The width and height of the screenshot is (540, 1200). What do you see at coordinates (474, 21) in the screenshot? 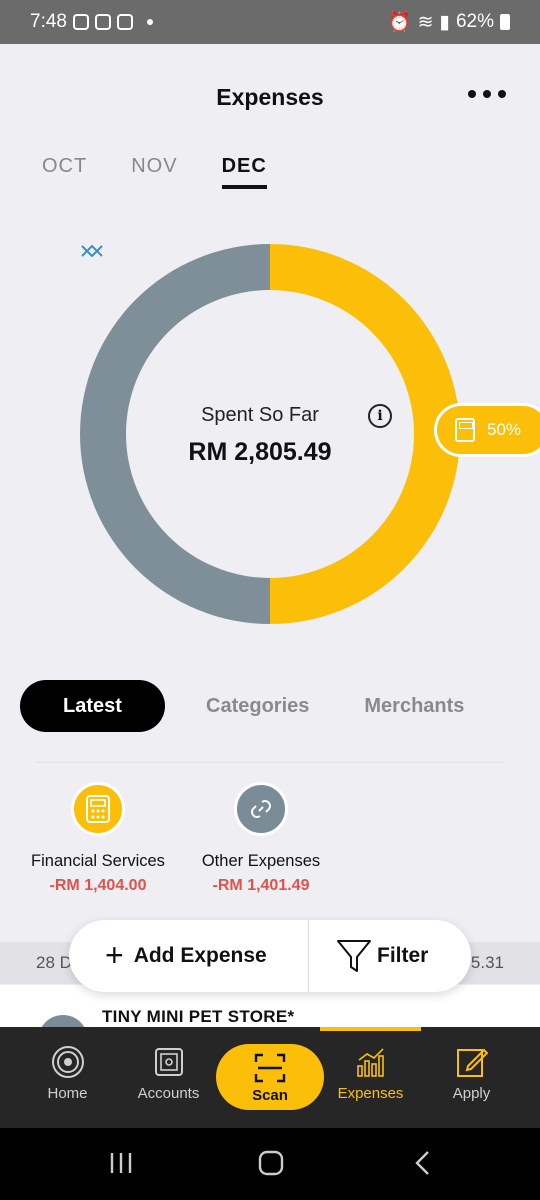
I see `battery-percent: 62%` at bounding box center [474, 21].